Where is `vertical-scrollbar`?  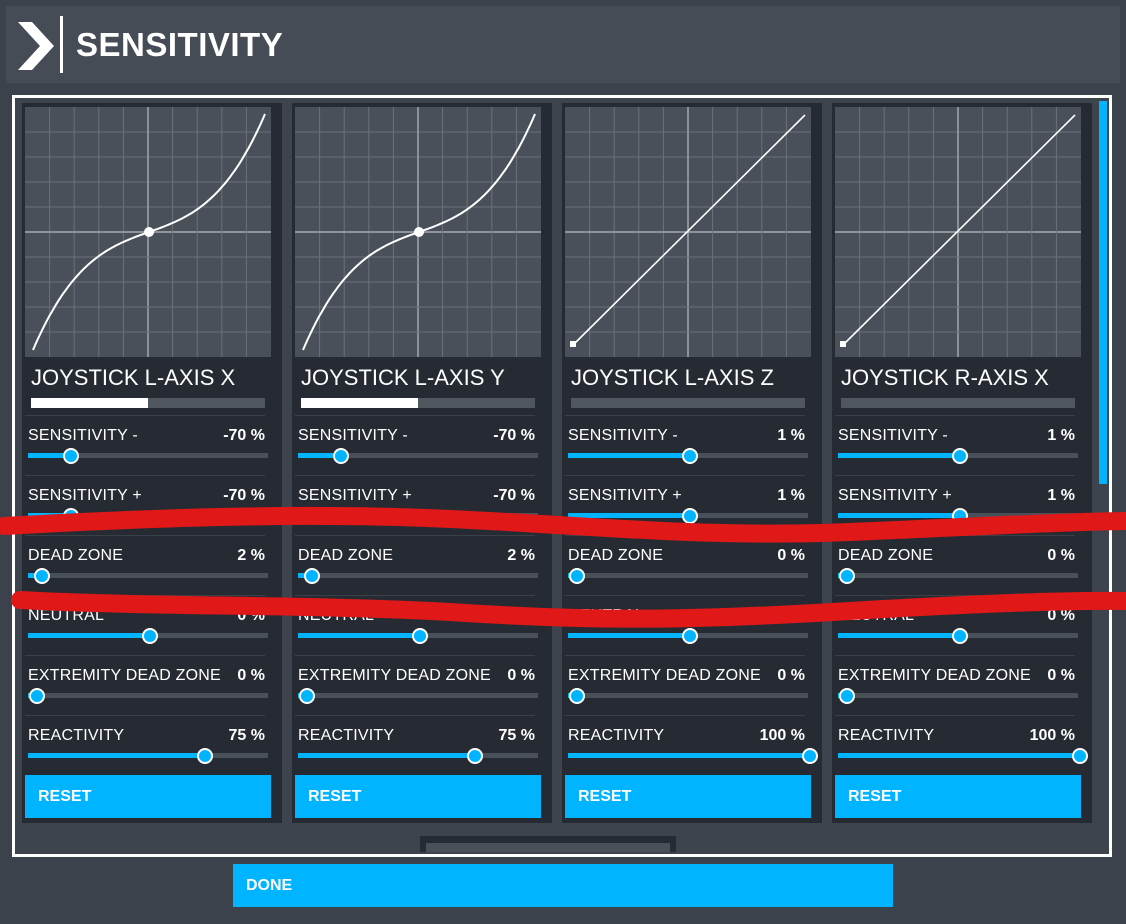
vertical-scrollbar is located at coordinates (1103, 473).